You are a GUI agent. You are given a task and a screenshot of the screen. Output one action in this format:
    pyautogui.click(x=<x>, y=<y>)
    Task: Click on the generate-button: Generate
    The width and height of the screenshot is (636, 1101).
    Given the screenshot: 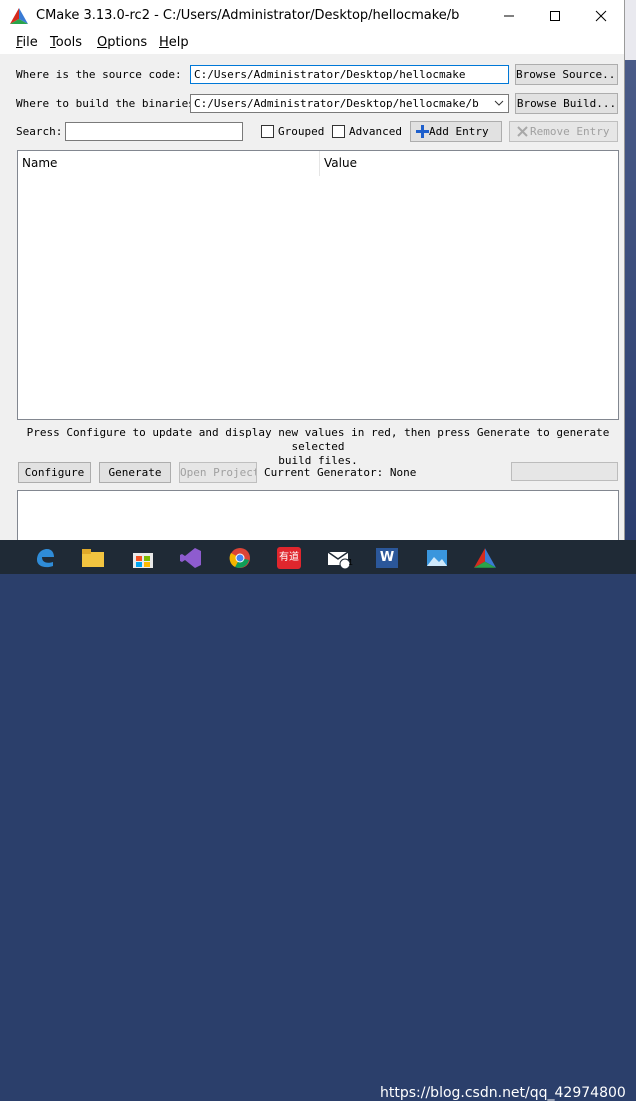 What is the action you would take?
    pyautogui.click(x=135, y=472)
    